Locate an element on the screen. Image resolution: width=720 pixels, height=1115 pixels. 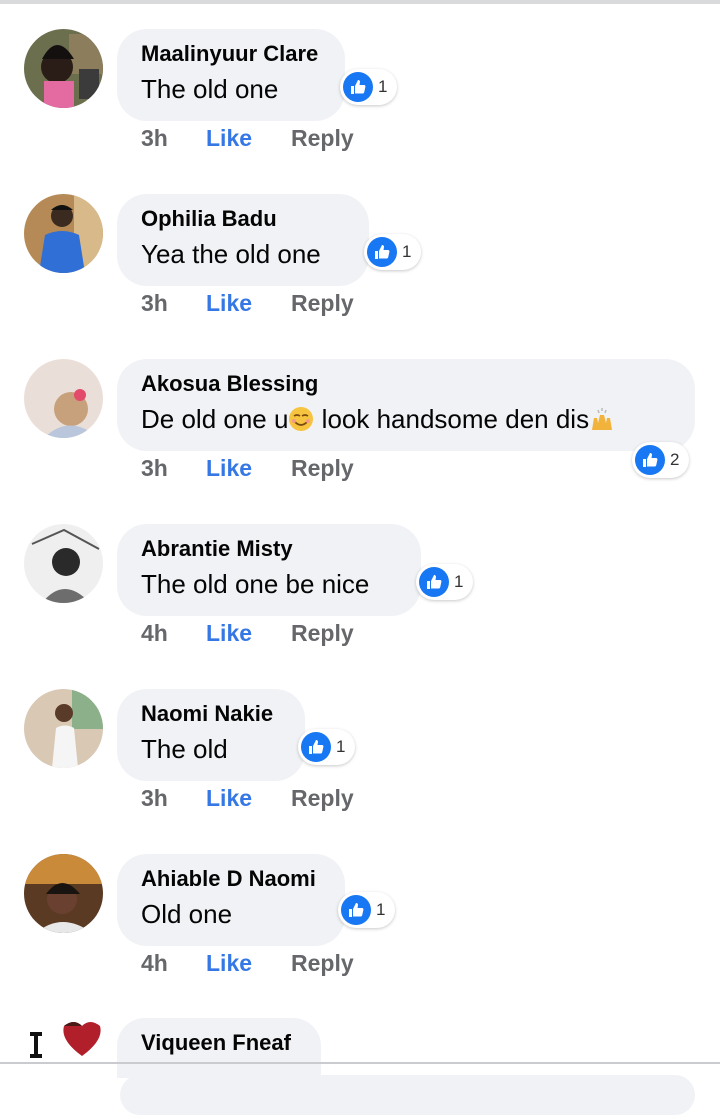
comment-text: De old one u look handsome den dis is located at coordinates (378, 419).